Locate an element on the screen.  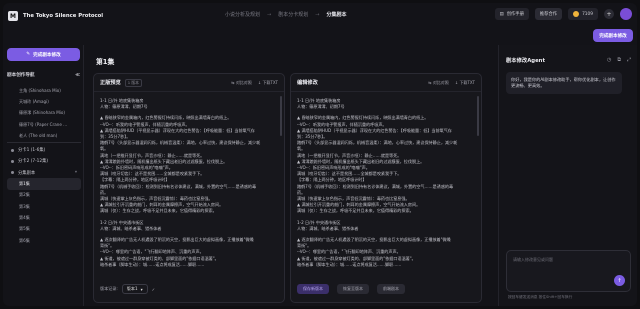
workflow-steps: 小说分析及规划 → 剧本分卡规划 → 分集剧本 is located at coordinates (285, 15).